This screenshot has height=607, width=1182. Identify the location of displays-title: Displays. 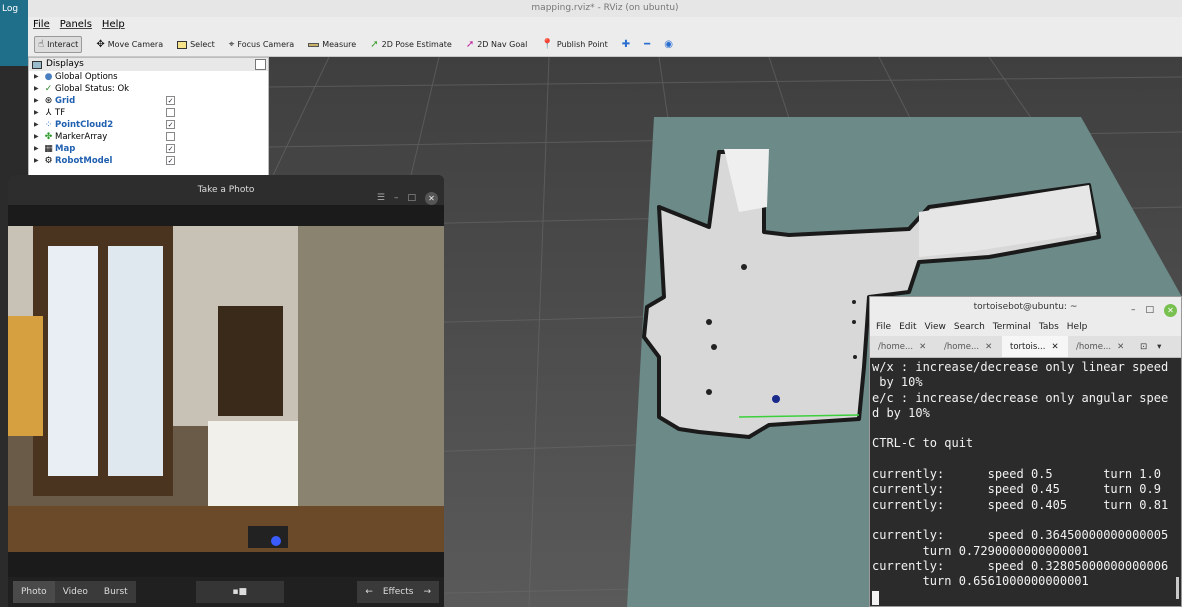
(65, 64).